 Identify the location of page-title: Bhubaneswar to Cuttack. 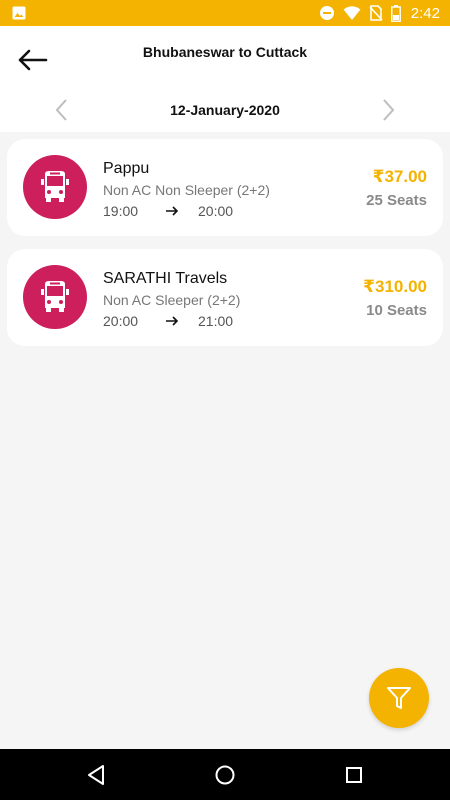
(225, 52).